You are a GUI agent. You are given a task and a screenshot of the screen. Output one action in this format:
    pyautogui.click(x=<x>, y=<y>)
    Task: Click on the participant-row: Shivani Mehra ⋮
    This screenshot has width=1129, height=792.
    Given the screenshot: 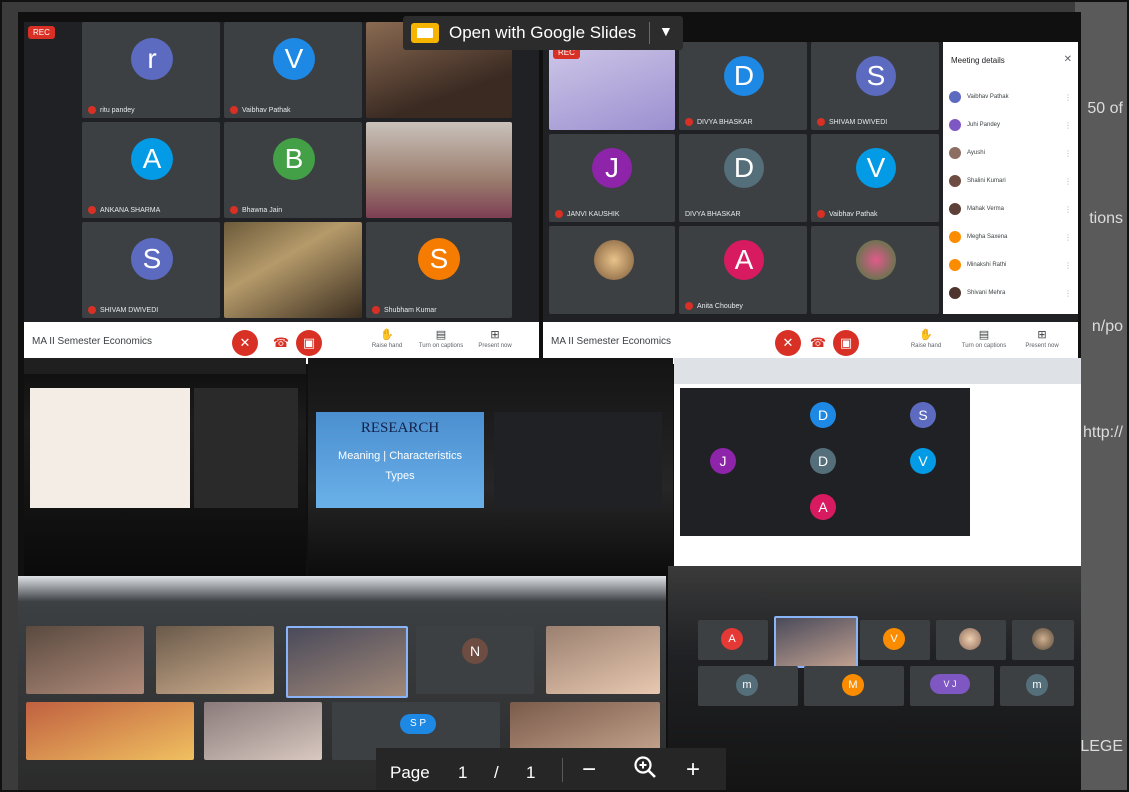 What is the action you would take?
    pyautogui.click(x=1010, y=294)
    